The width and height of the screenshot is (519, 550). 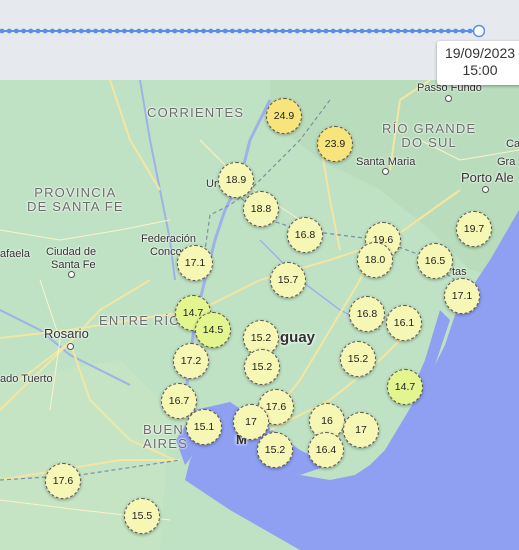 What do you see at coordinates (298, 337) in the screenshot?
I see `country-label-uruguay: guay` at bounding box center [298, 337].